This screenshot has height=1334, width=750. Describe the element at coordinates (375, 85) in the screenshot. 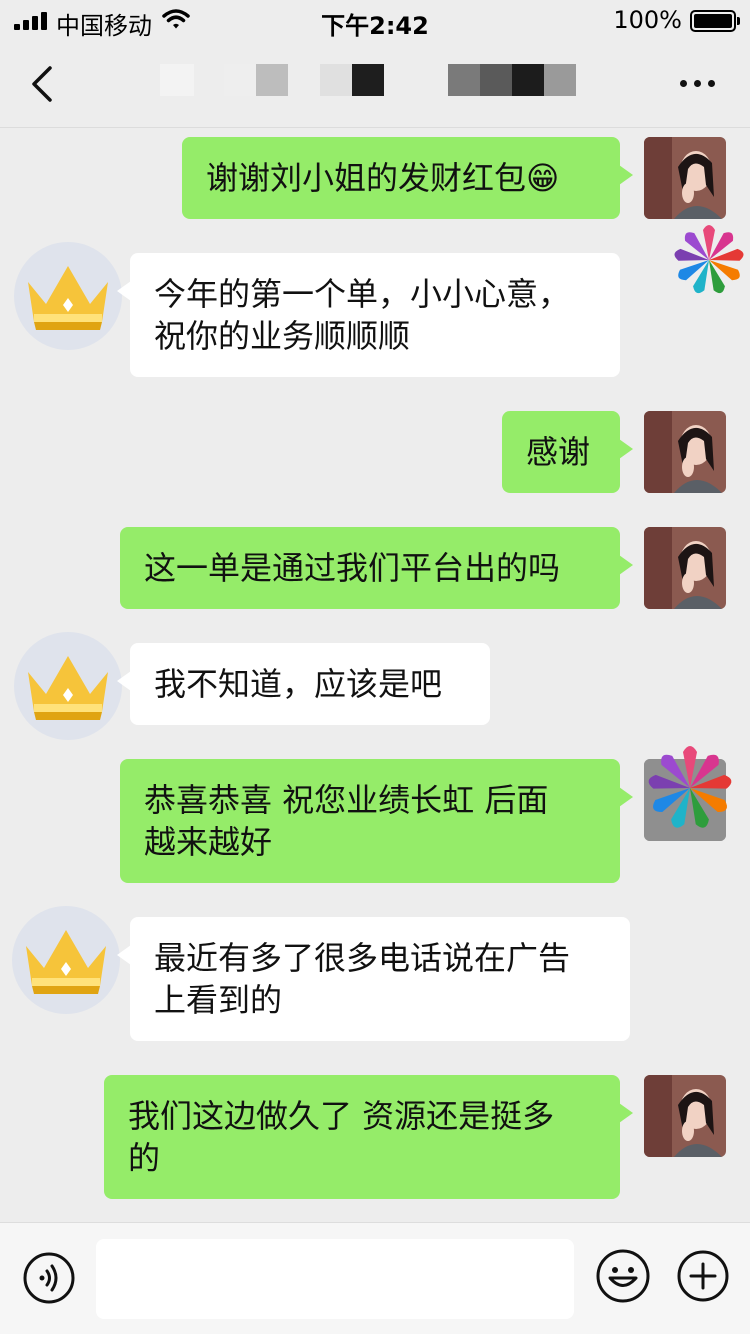

I see `chat-header` at that location.